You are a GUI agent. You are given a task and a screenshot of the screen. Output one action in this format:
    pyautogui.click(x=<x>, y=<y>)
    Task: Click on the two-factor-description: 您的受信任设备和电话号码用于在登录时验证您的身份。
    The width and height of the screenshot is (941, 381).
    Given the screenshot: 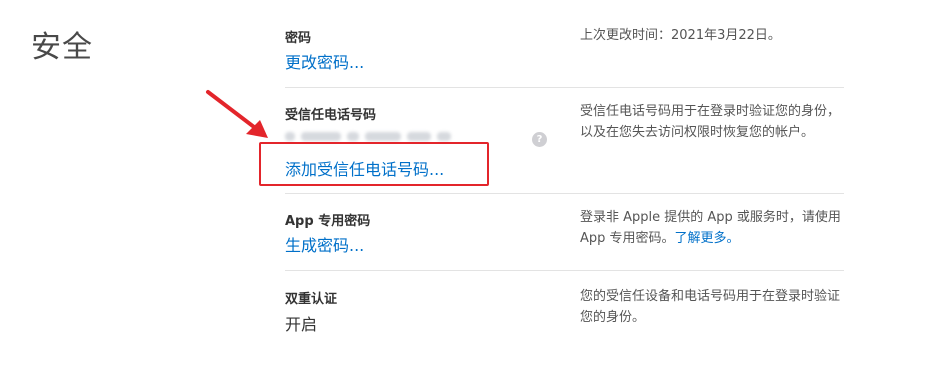 What is the action you would take?
    pyautogui.click(x=710, y=307)
    